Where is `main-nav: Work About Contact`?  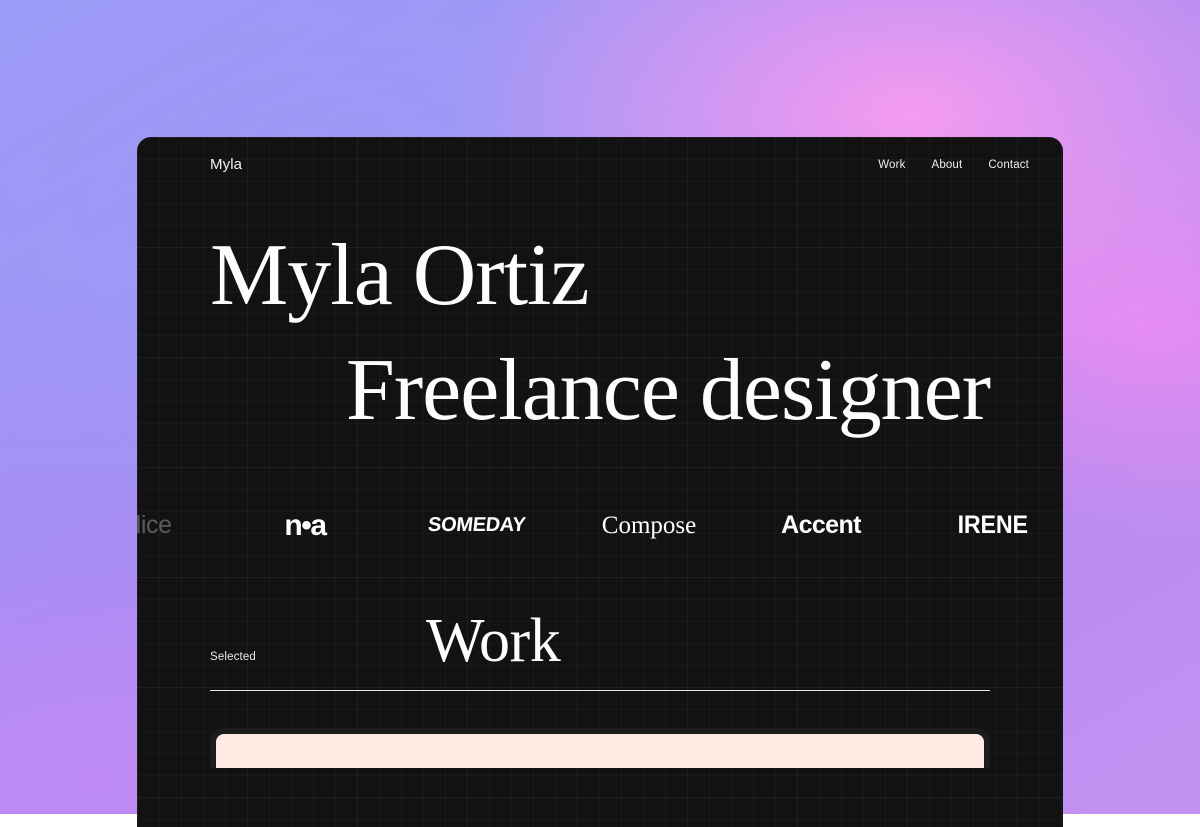 main-nav: Work About Contact is located at coordinates (953, 165).